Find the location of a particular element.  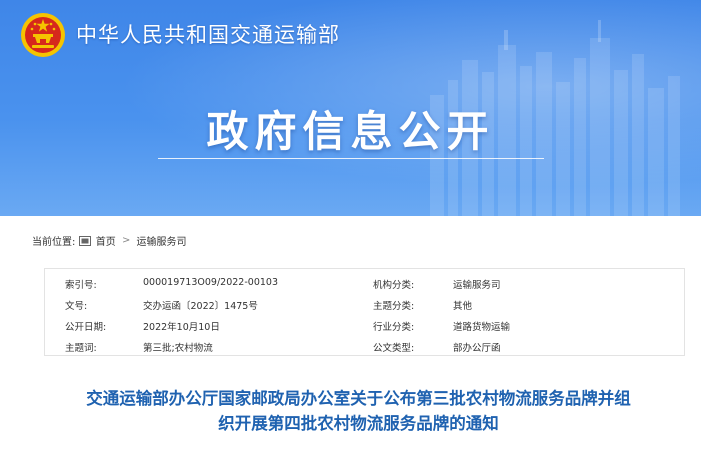

article-title-line-1: 交通运输部办公厅国家邮政局办公室关于公布第三批农村物流服务品牌并组 is located at coordinates (358, 398).